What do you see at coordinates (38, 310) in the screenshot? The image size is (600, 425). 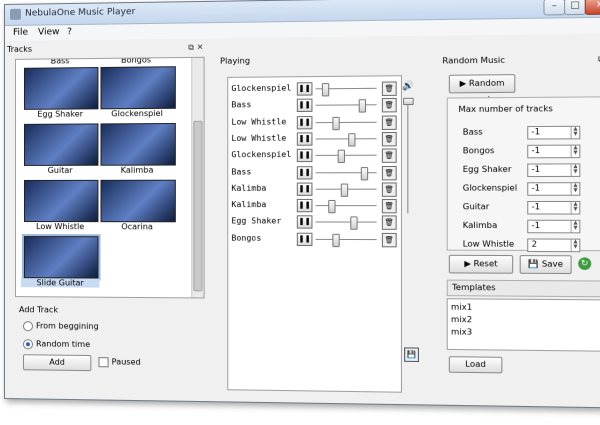 I see `add-track-title: Add Track` at bounding box center [38, 310].